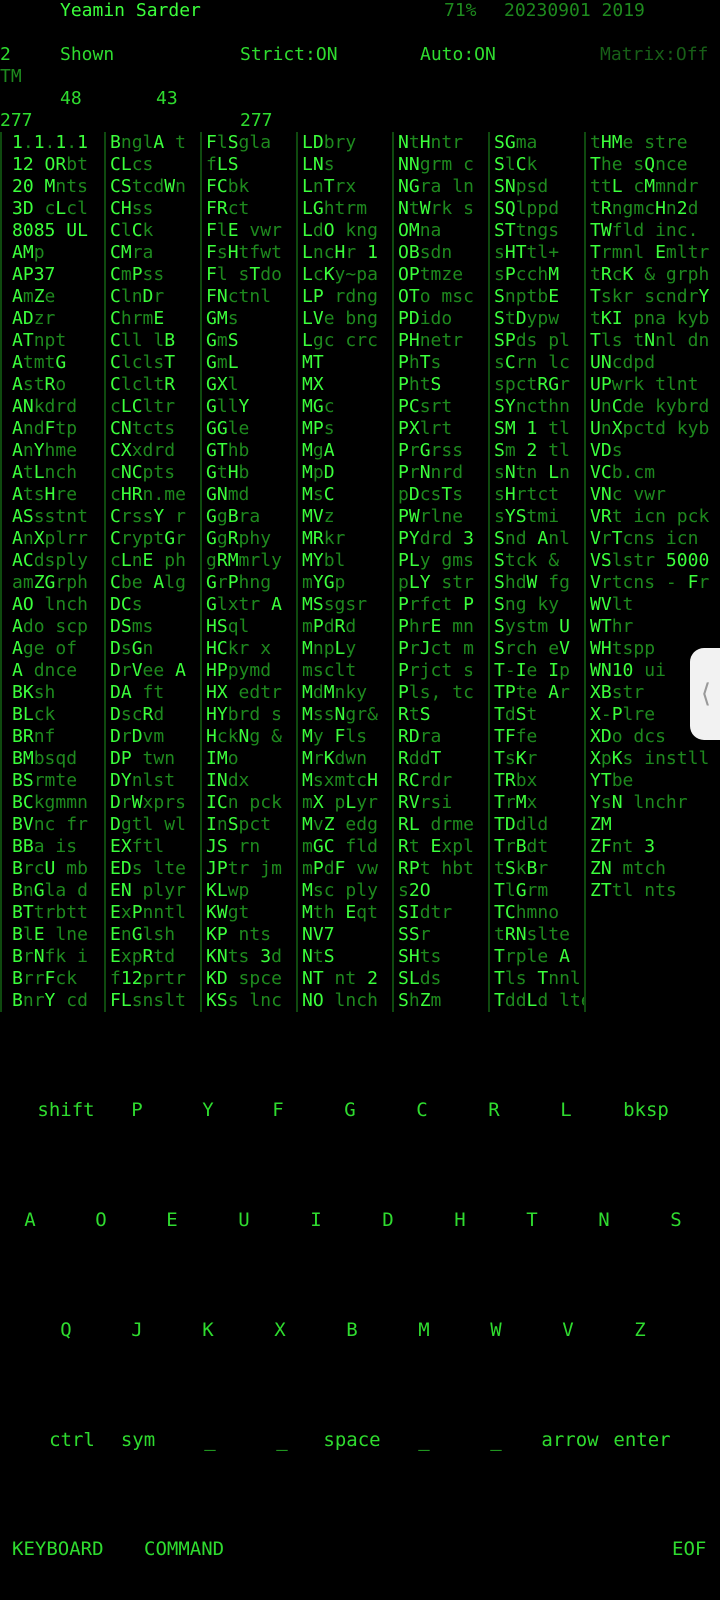  I want to click on app-entry: VSlstr 5000, so click(652, 561).